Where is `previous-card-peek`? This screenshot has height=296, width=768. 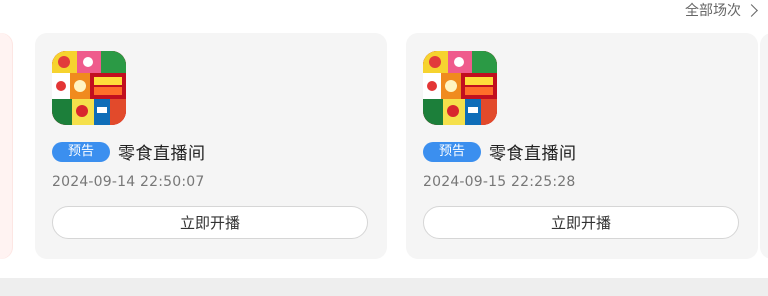 previous-card-peek is located at coordinates (6, 146).